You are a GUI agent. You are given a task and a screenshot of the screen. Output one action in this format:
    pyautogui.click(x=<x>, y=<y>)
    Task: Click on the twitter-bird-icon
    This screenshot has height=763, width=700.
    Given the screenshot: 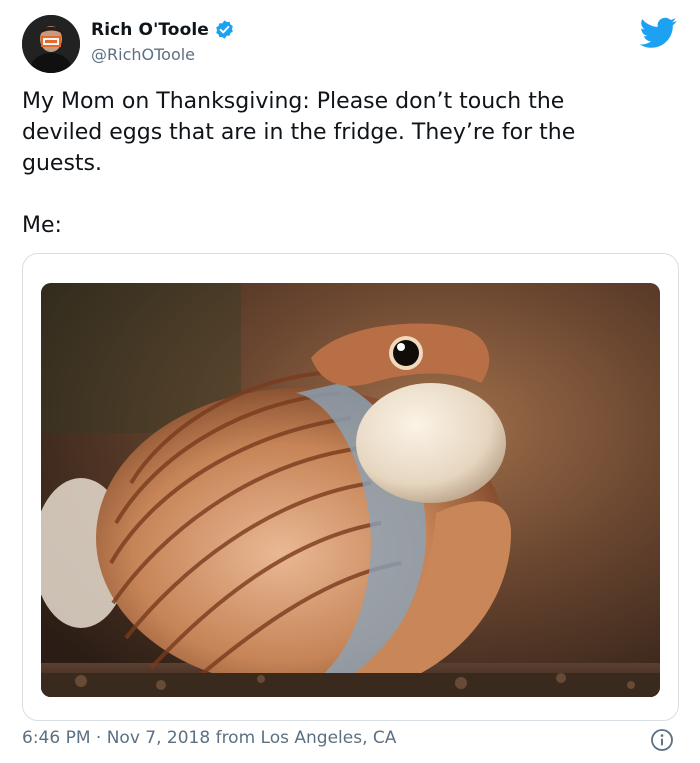 What is the action you would take?
    pyautogui.click(x=658, y=32)
    